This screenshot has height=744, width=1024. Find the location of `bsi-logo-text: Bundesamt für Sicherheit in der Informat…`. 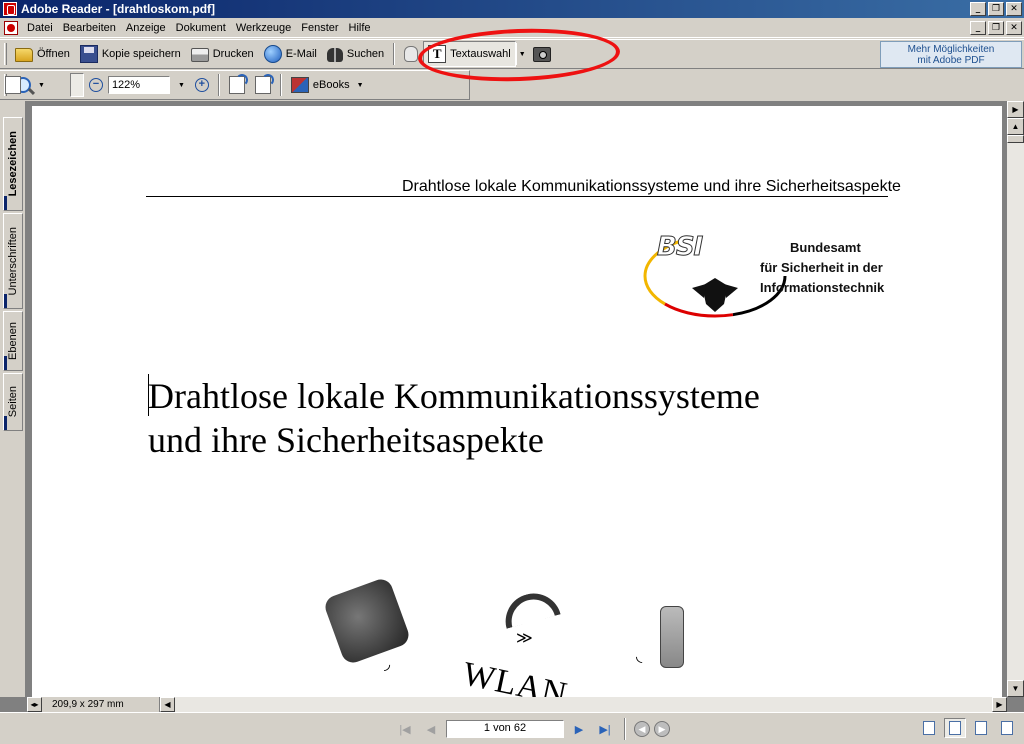

bsi-logo-text: Bundesamt für Sicherheit in der Informat… is located at coordinates (822, 268).